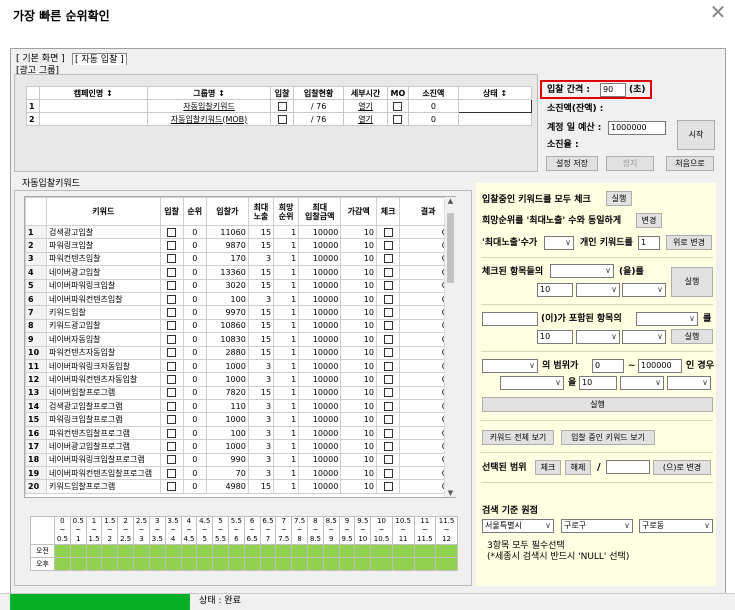 The height and width of the screenshot is (610, 735). I want to click on checked-unit-select: ∨, so click(644, 290).